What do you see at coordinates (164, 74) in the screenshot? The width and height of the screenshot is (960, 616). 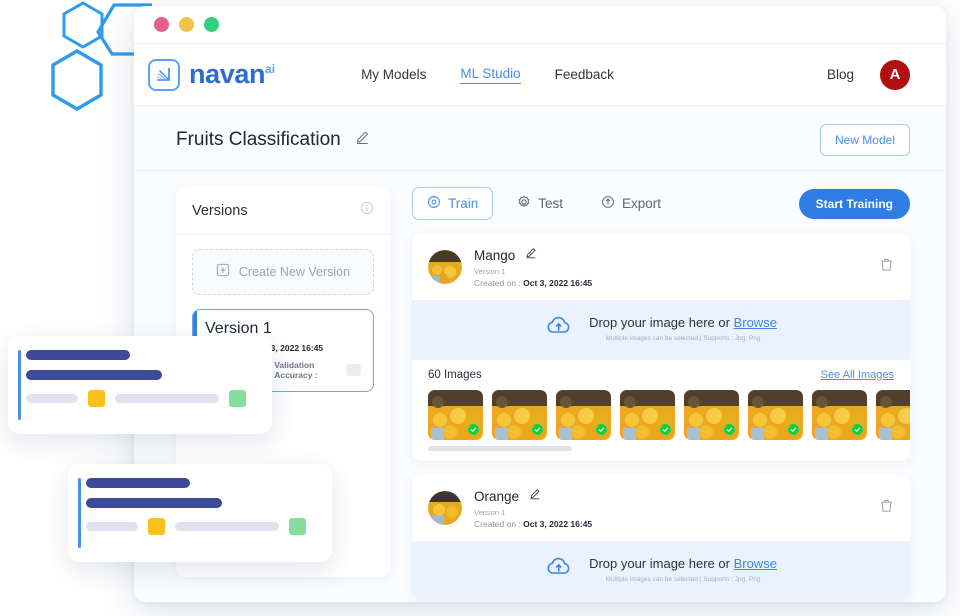 I see `navan-signal-logo-icon` at bounding box center [164, 74].